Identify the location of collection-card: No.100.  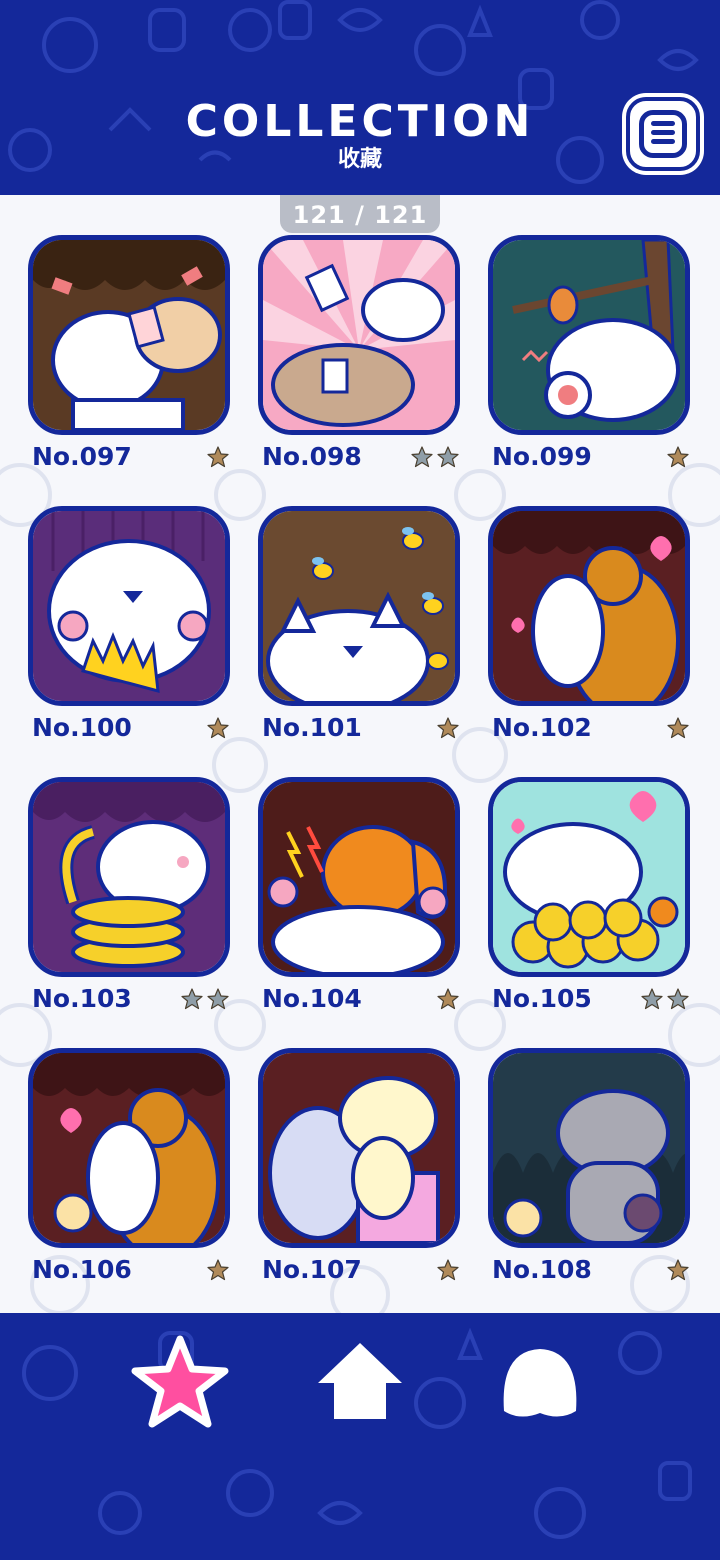
(129, 632).